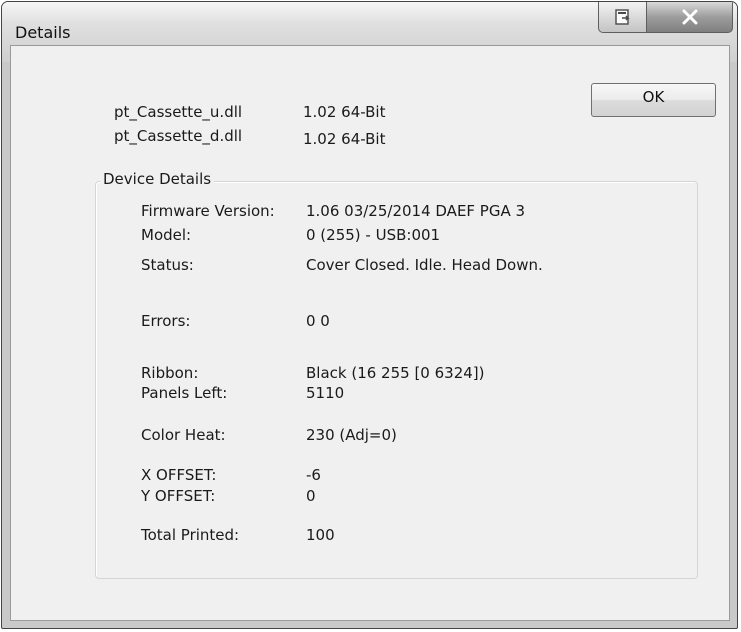 The width and height of the screenshot is (741, 632). What do you see at coordinates (190, 535) in the screenshot?
I see `detail-label: Total Printed:` at bounding box center [190, 535].